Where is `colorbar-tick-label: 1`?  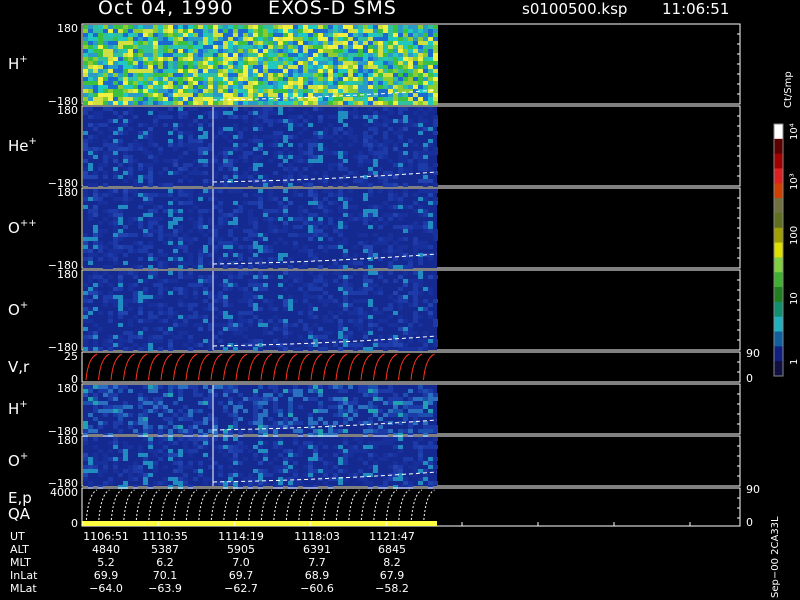 colorbar-tick-label: 1 is located at coordinates (794, 362).